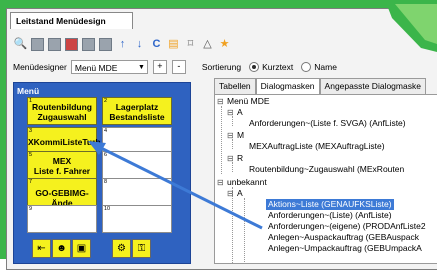  I want to click on tree-group-a: A, so click(240, 112).